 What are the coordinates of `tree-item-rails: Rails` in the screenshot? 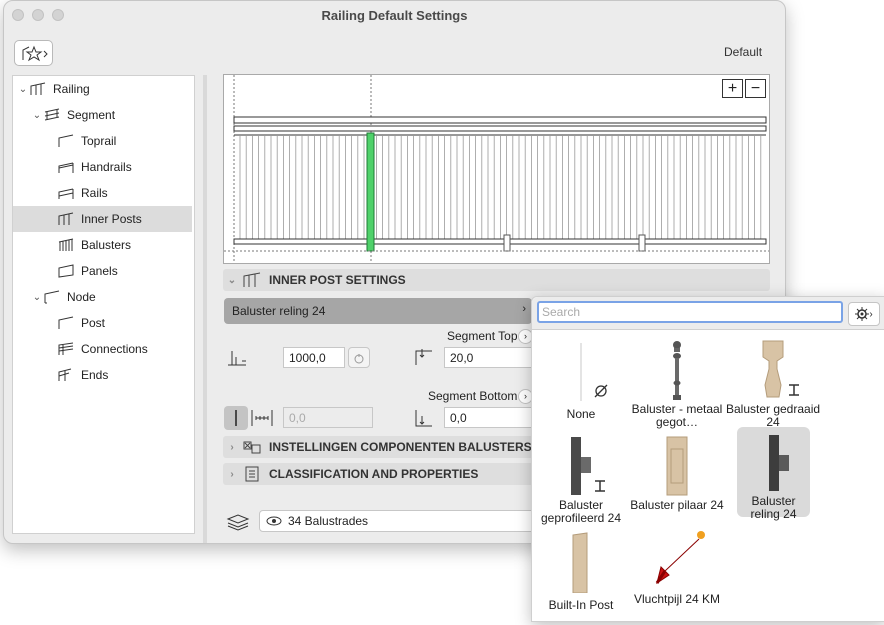 It's located at (102, 193).